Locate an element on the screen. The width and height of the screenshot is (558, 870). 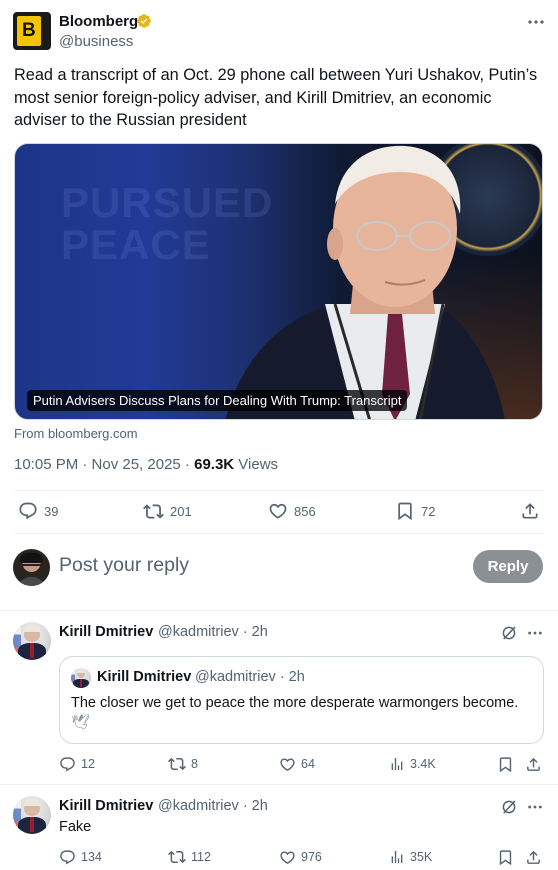
reply-count: 134 is located at coordinates (91, 857).